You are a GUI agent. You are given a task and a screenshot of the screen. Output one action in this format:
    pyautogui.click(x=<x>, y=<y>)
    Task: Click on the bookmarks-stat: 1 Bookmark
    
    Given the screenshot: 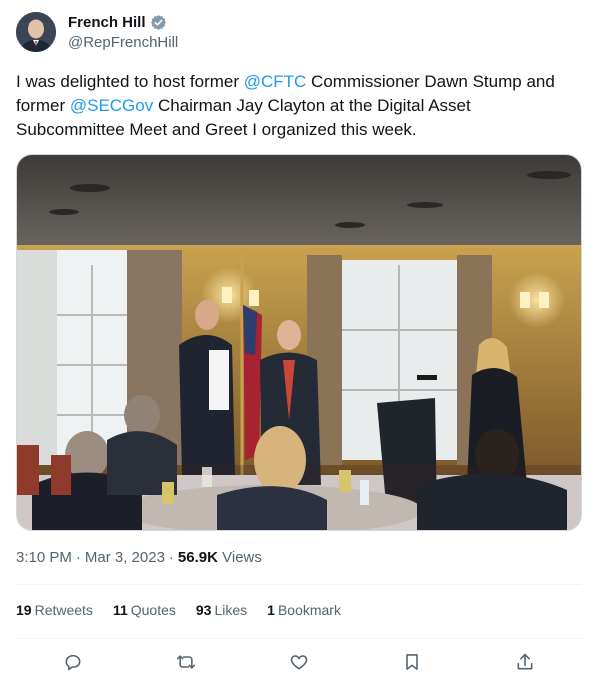 What is the action you would take?
    pyautogui.click(x=304, y=610)
    